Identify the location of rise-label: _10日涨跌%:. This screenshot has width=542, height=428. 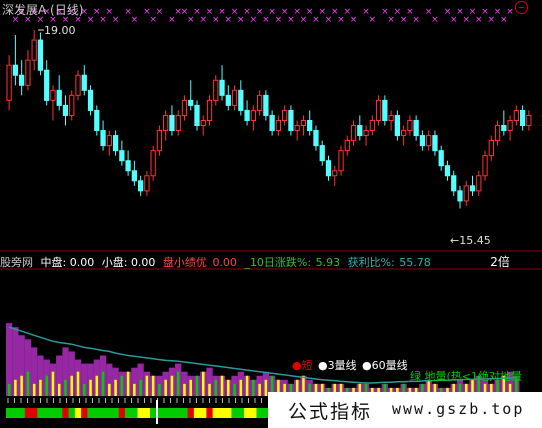
(278, 262).